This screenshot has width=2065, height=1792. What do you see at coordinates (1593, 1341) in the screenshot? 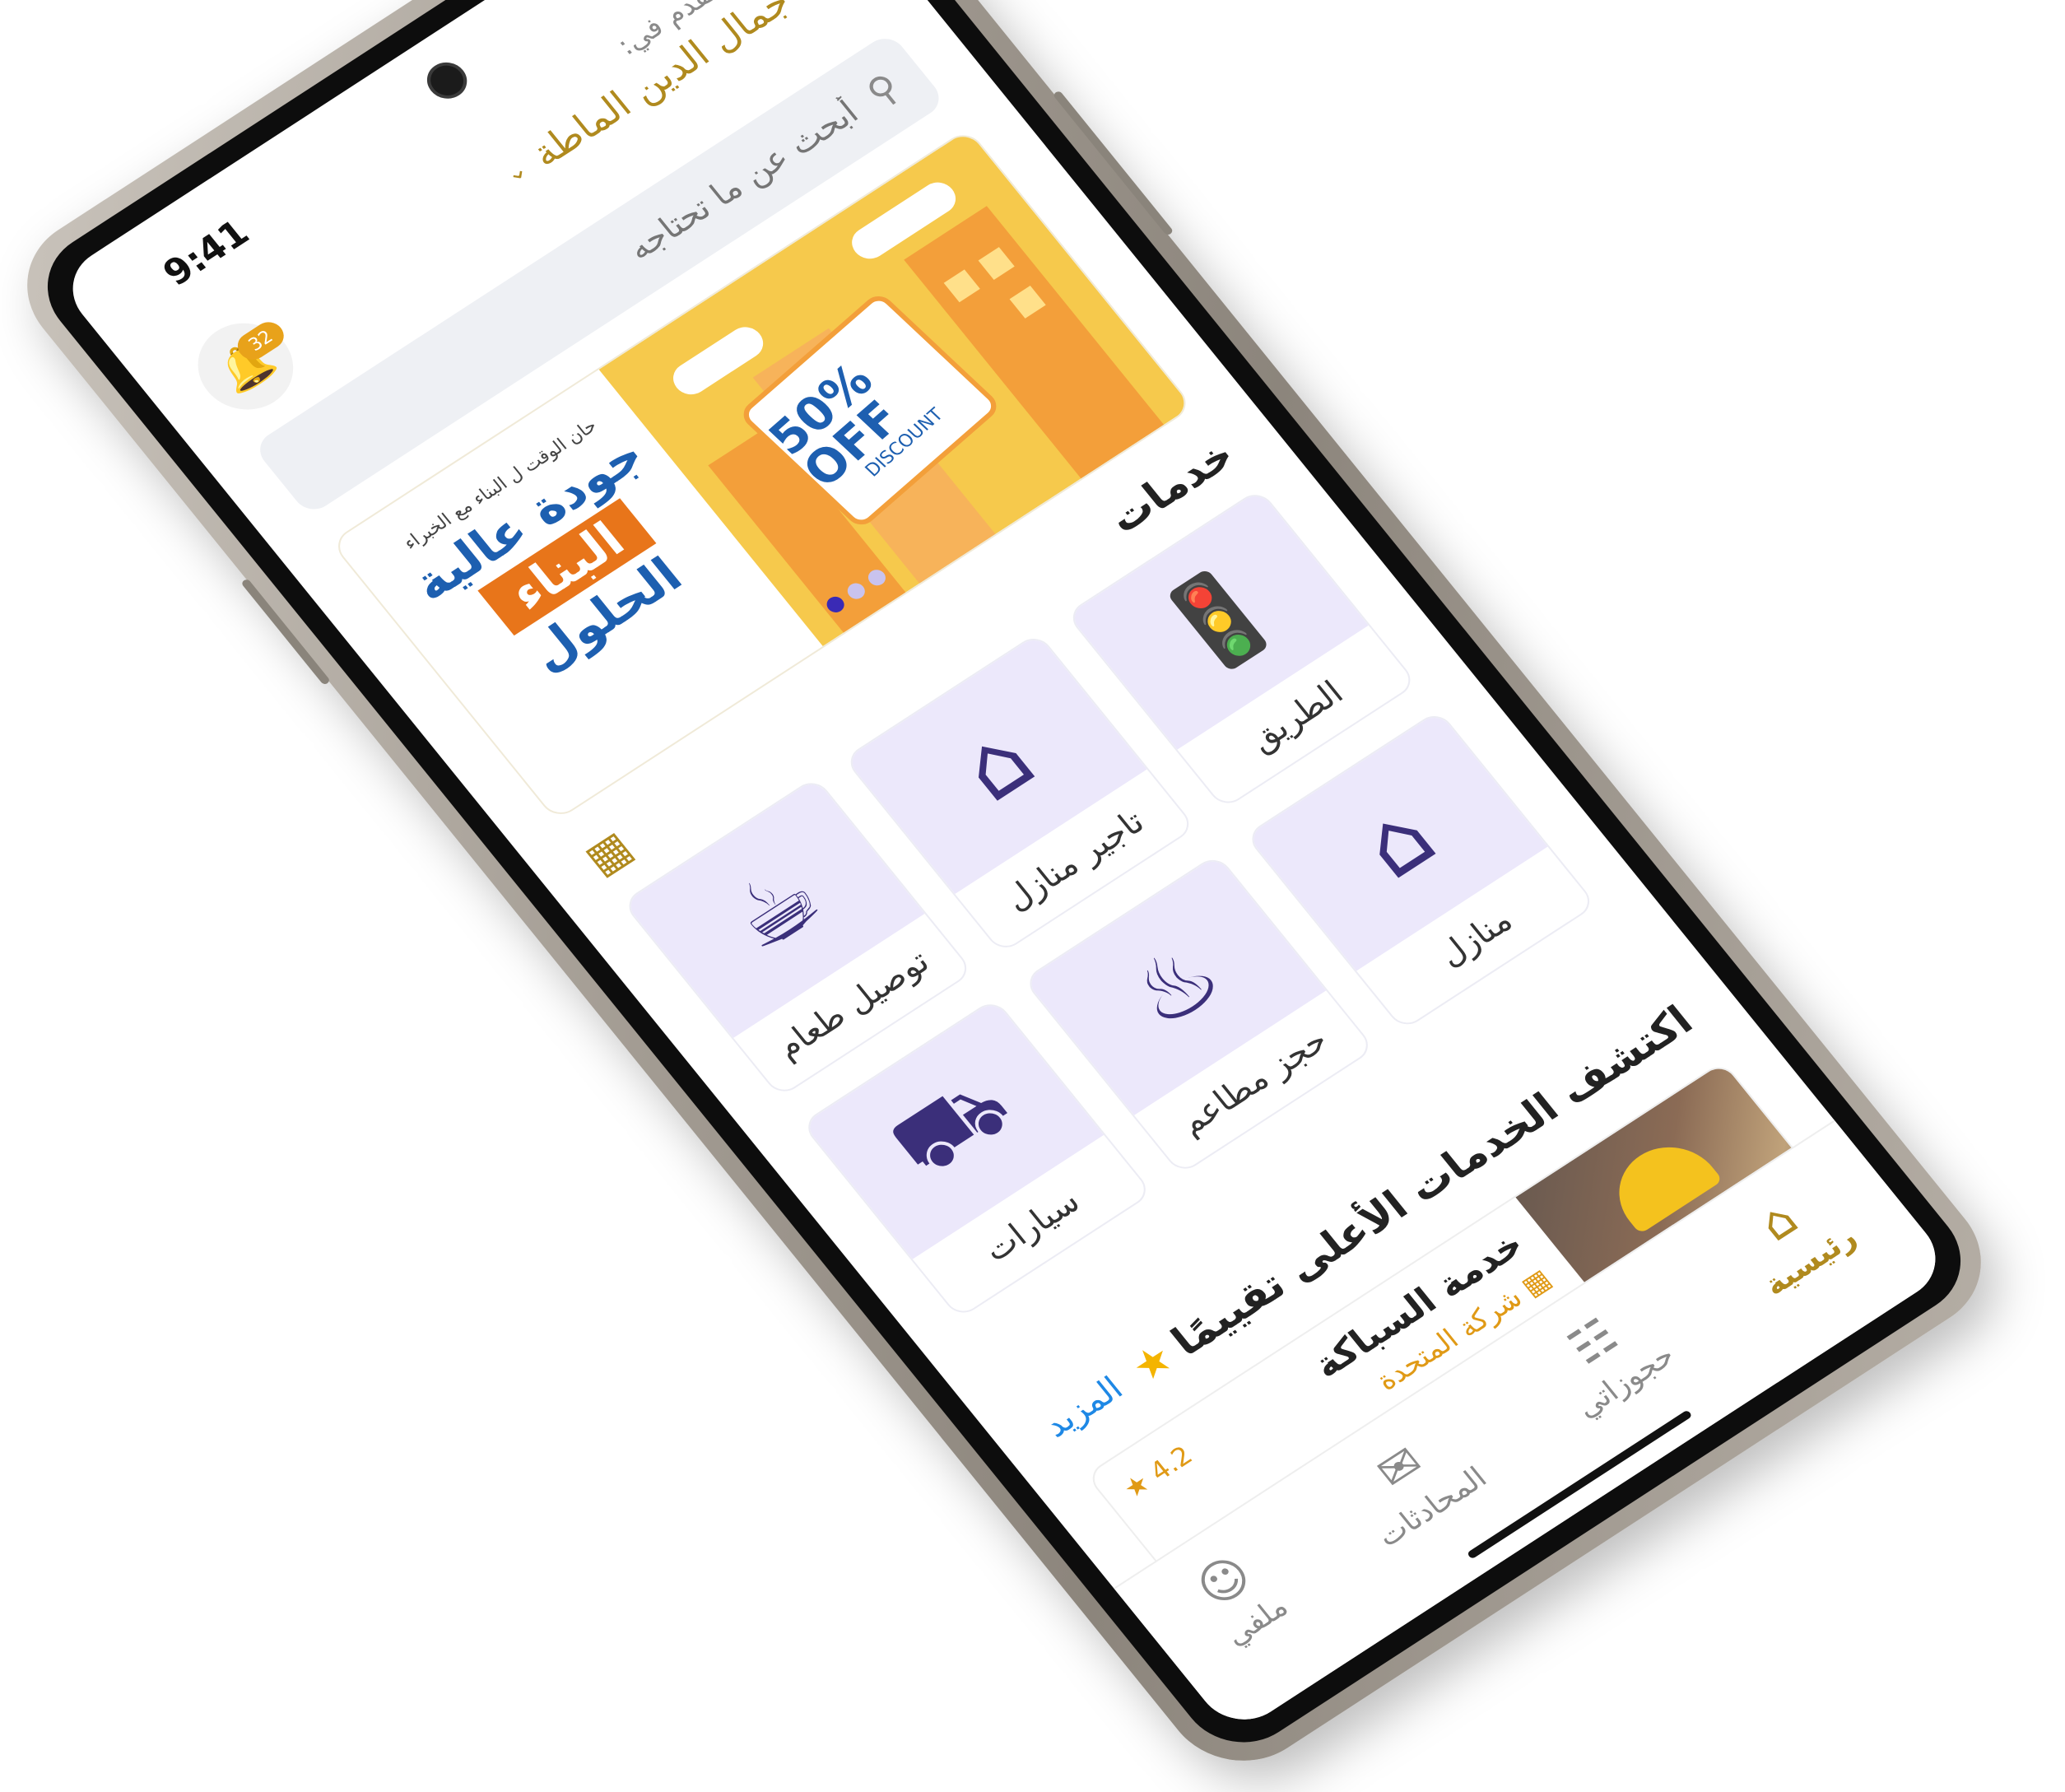
I see `calendar-icon: ☷` at bounding box center [1593, 1341].